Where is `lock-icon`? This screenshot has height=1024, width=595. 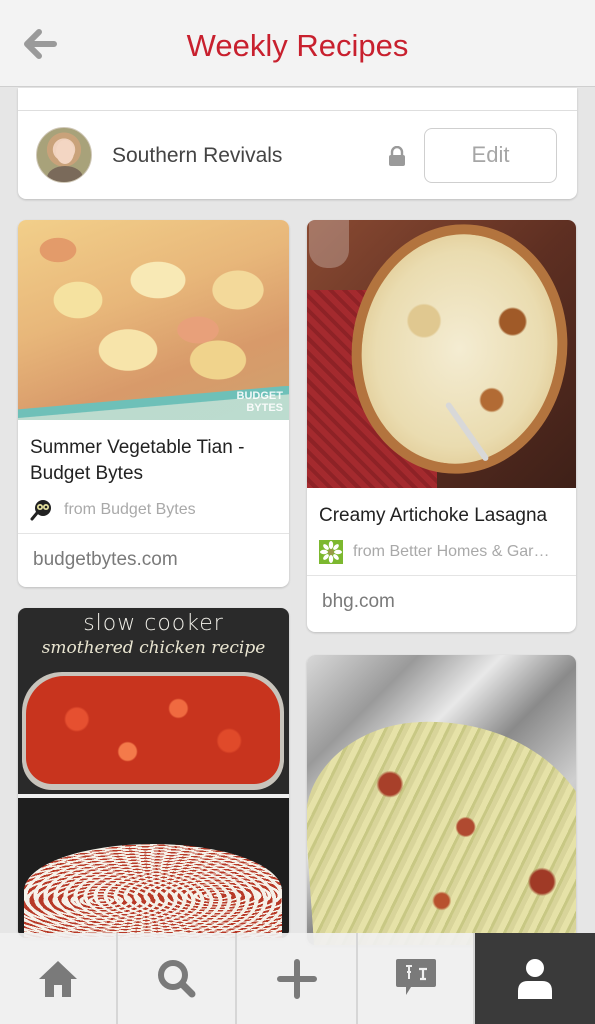 lock-icon is located at coordinates (397, 156).